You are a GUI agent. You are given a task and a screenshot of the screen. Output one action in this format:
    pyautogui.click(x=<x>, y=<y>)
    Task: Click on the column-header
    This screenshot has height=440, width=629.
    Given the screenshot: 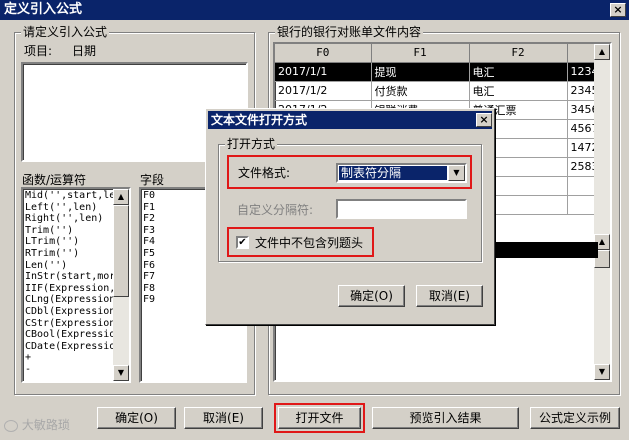 What is the action you would take?
    pyautogui.click(x=582, y=53)
    